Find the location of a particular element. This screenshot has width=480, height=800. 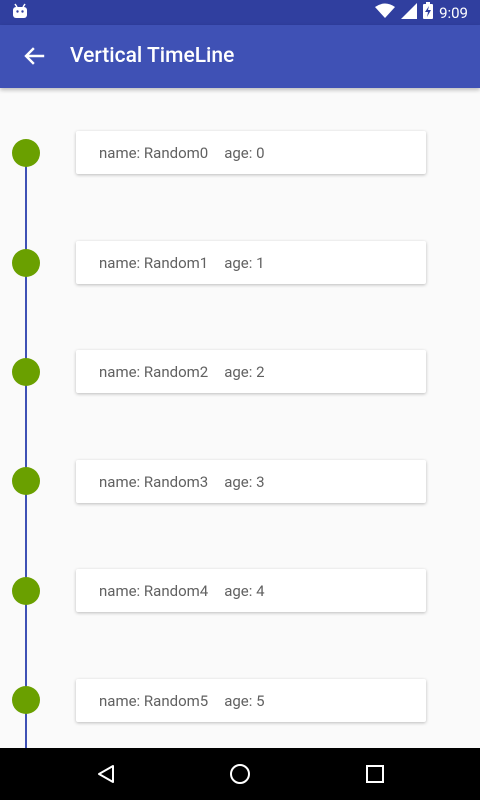

timeline-card: name: Random0 age: 0 is located at coordinates (251, 152).